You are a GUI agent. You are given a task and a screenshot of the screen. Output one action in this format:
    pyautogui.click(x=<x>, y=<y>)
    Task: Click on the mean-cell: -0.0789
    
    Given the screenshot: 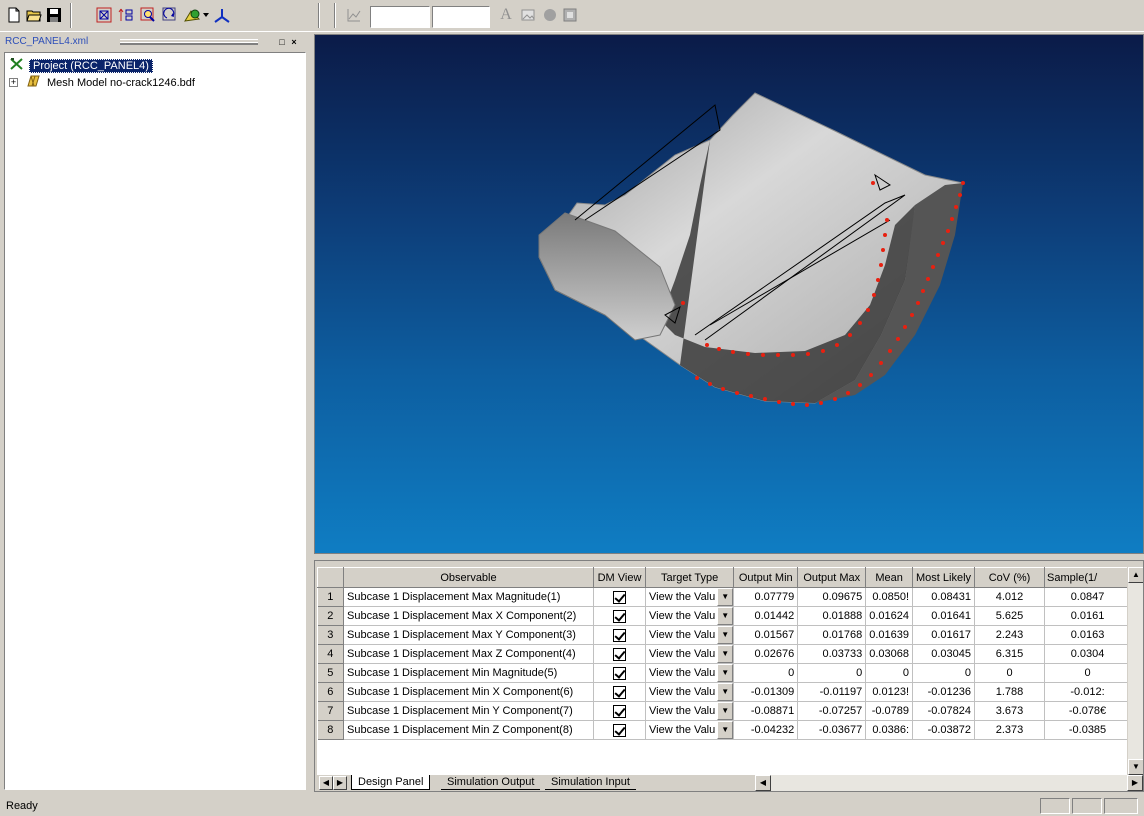 What is the action you would take?
    pyautogui.click(x=889, y=711)
    